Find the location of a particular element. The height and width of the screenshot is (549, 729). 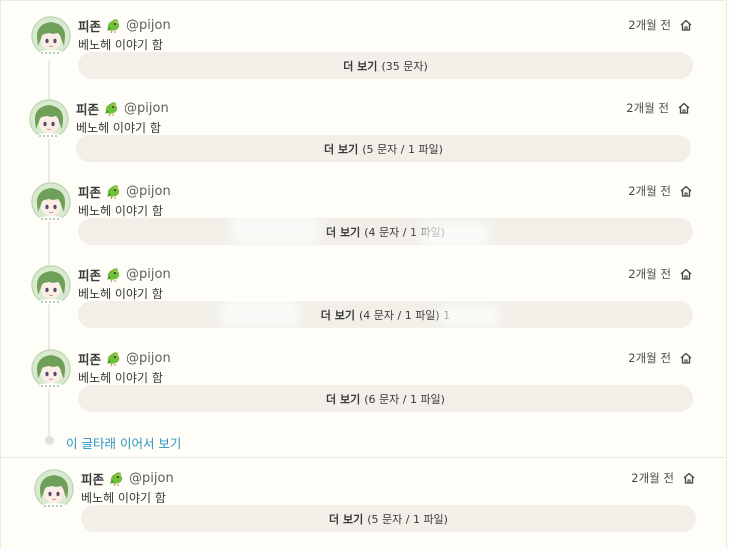

show-more-button: 더 보기 (35 문자) is located at coordinates (385, 65).